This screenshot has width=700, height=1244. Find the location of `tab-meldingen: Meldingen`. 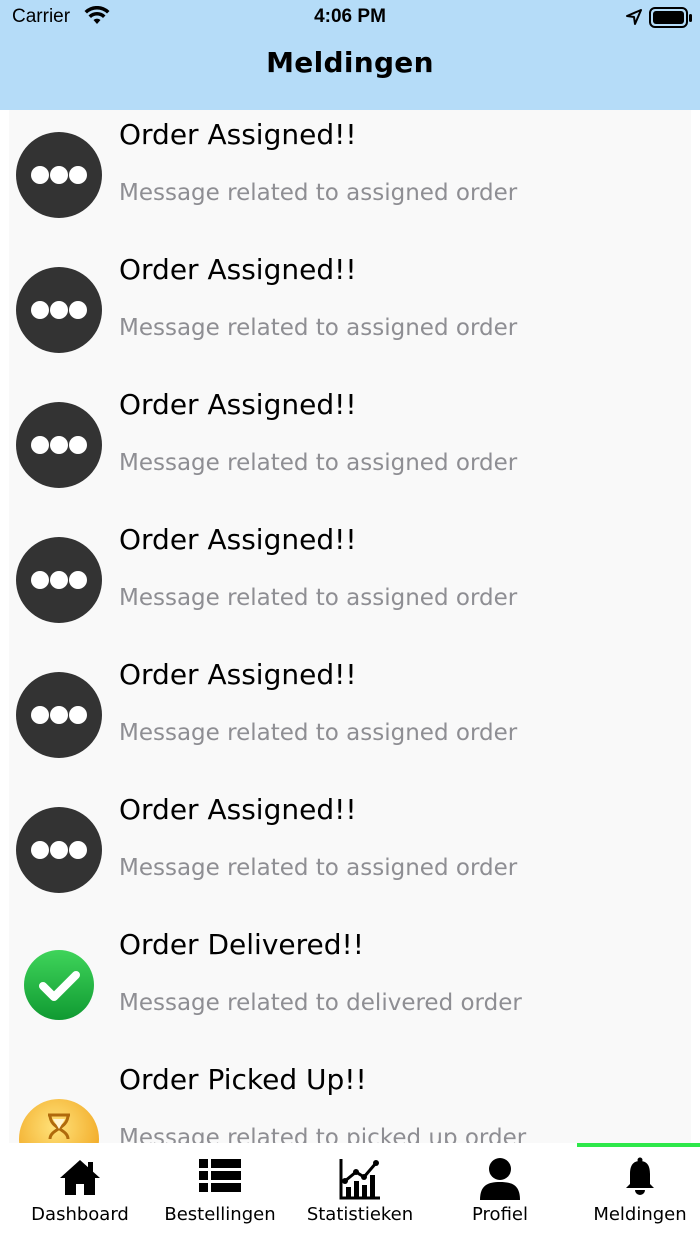

tab-meldingen: Meldingen is located at coordinates (635, 1193).